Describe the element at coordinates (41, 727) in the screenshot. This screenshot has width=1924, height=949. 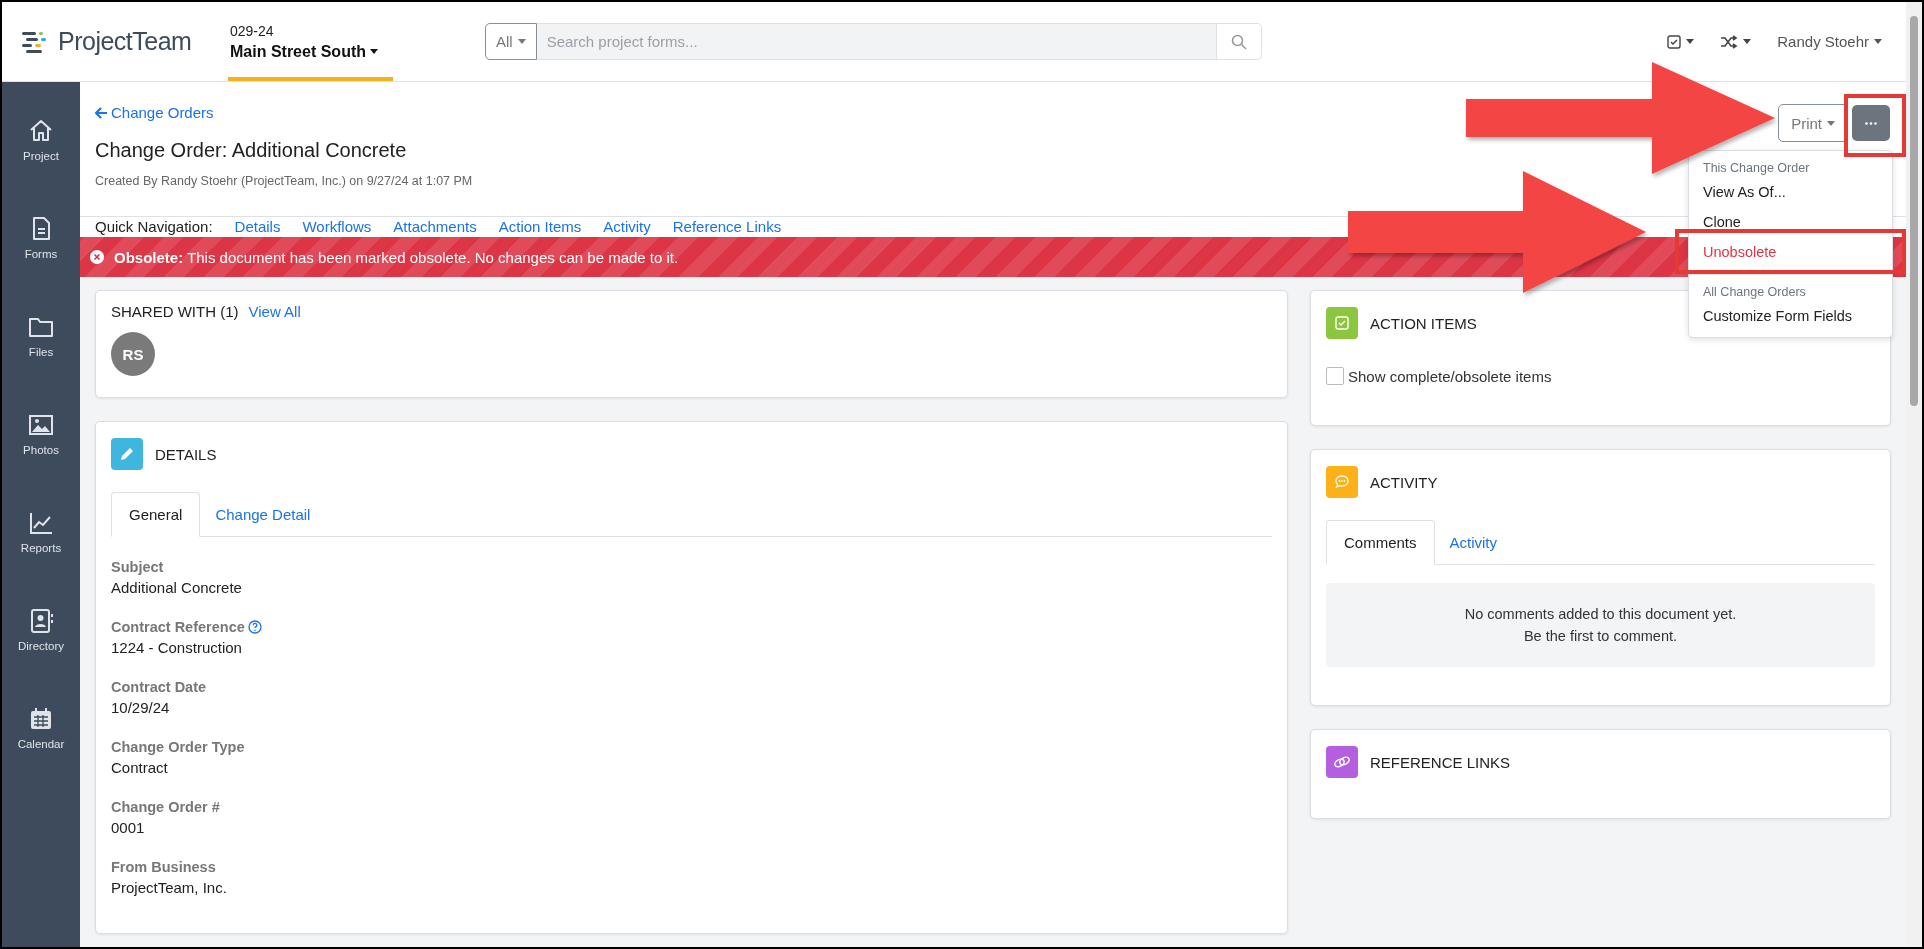
I see `sidebar-item: Calendar` at that location.